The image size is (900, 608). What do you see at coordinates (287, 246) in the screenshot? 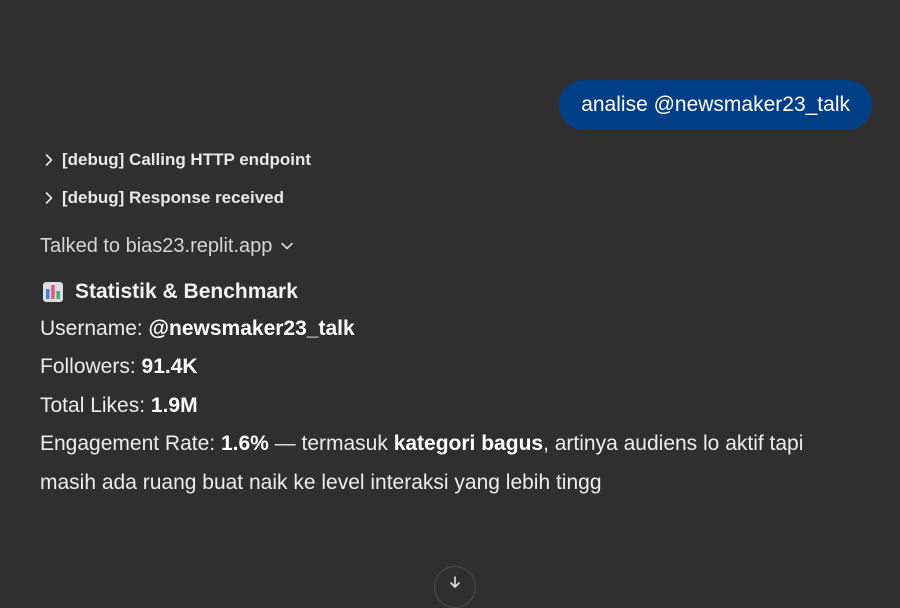
I see `chevron-down-icon` at bounding box center [287, 246].